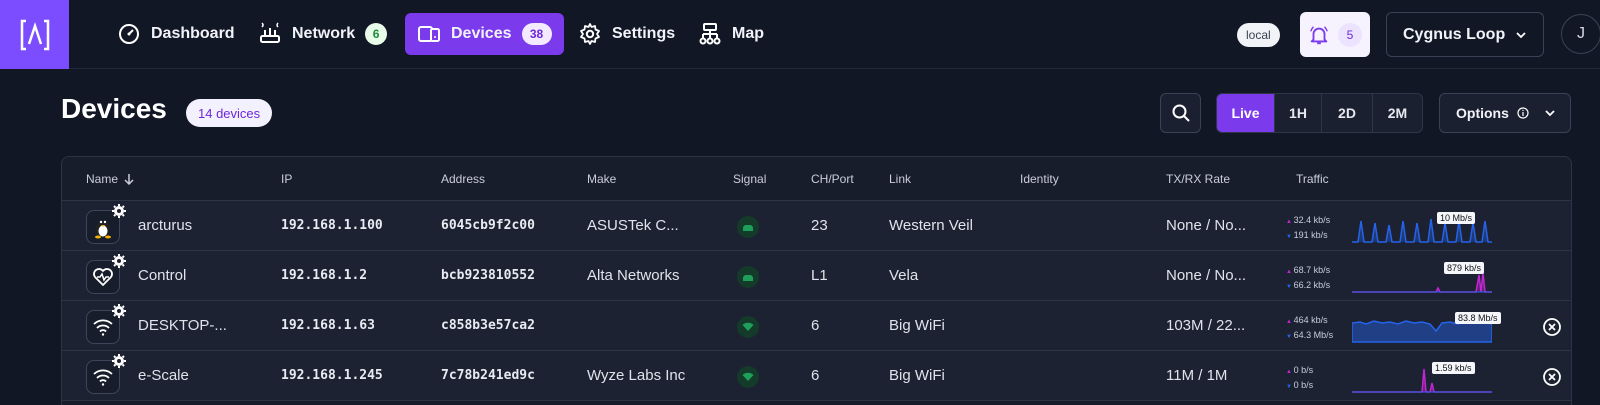  Describe the element at coordinates (1580, 34) in the screenshot. I see `user-avatar: J` at that location.